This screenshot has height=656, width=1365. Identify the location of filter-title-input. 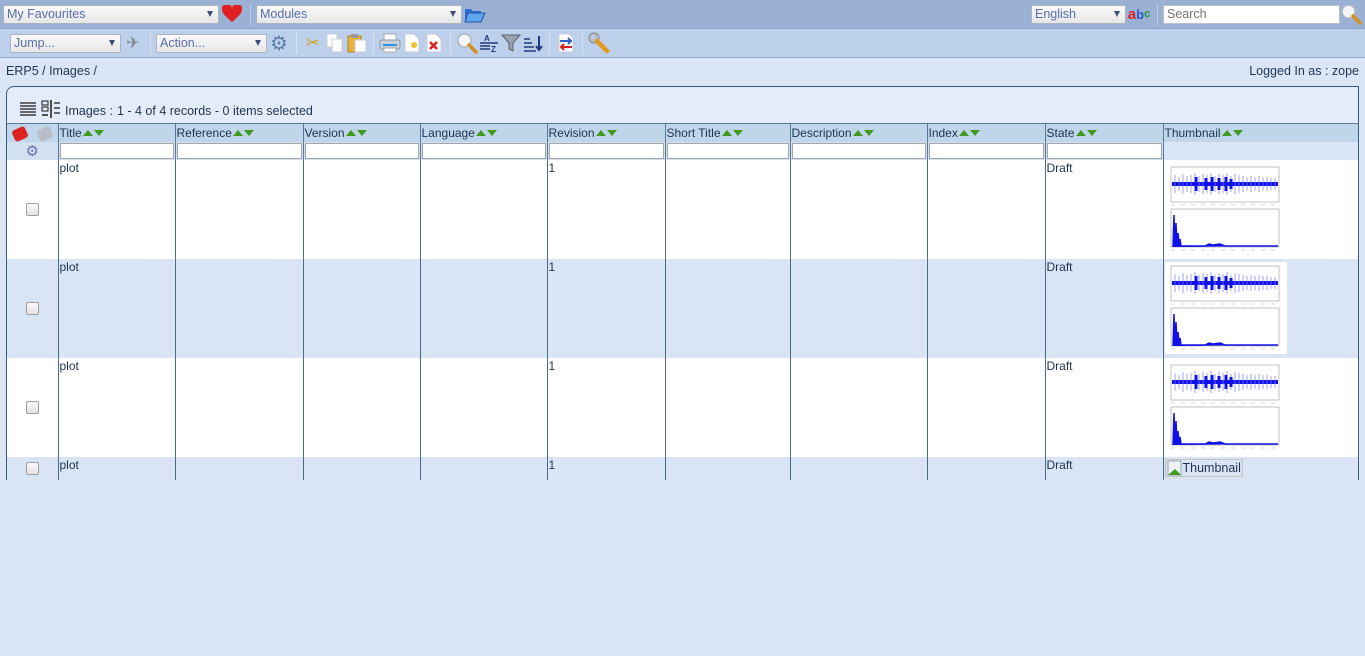
(116, 150).